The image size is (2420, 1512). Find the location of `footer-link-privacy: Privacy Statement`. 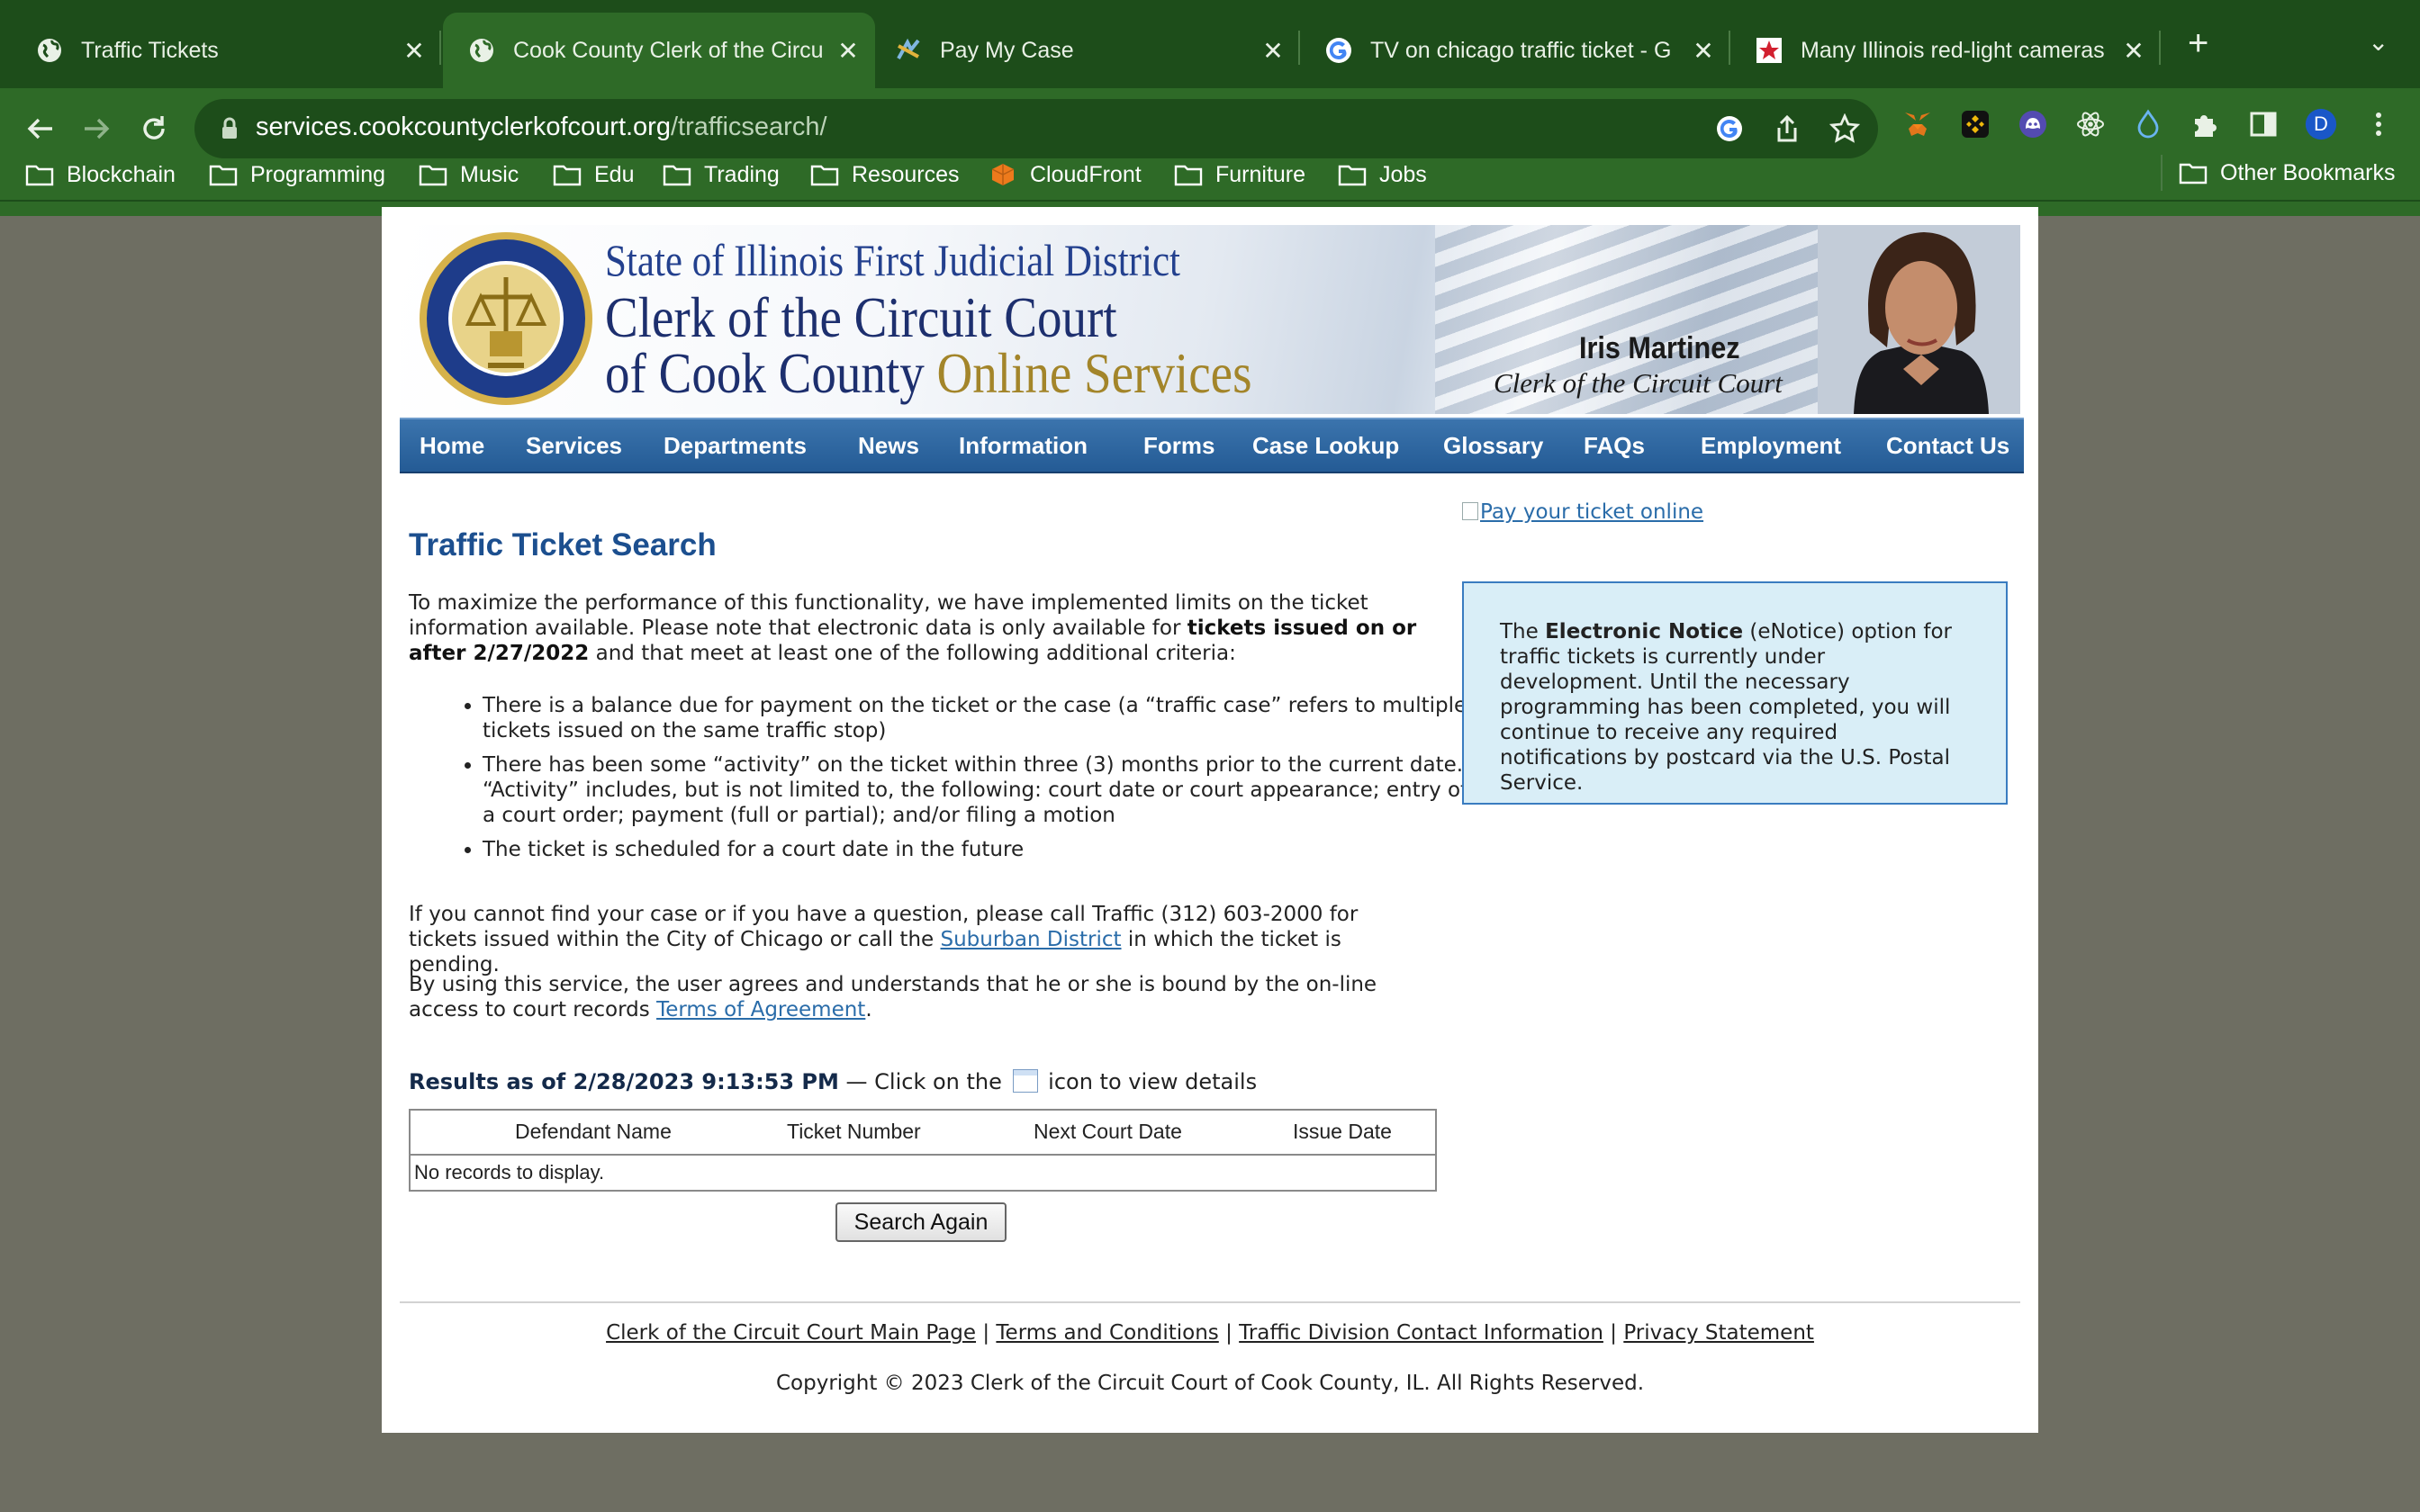

footer-link-privacy: Privacy Statement is located at coordinates (1718, 1333).